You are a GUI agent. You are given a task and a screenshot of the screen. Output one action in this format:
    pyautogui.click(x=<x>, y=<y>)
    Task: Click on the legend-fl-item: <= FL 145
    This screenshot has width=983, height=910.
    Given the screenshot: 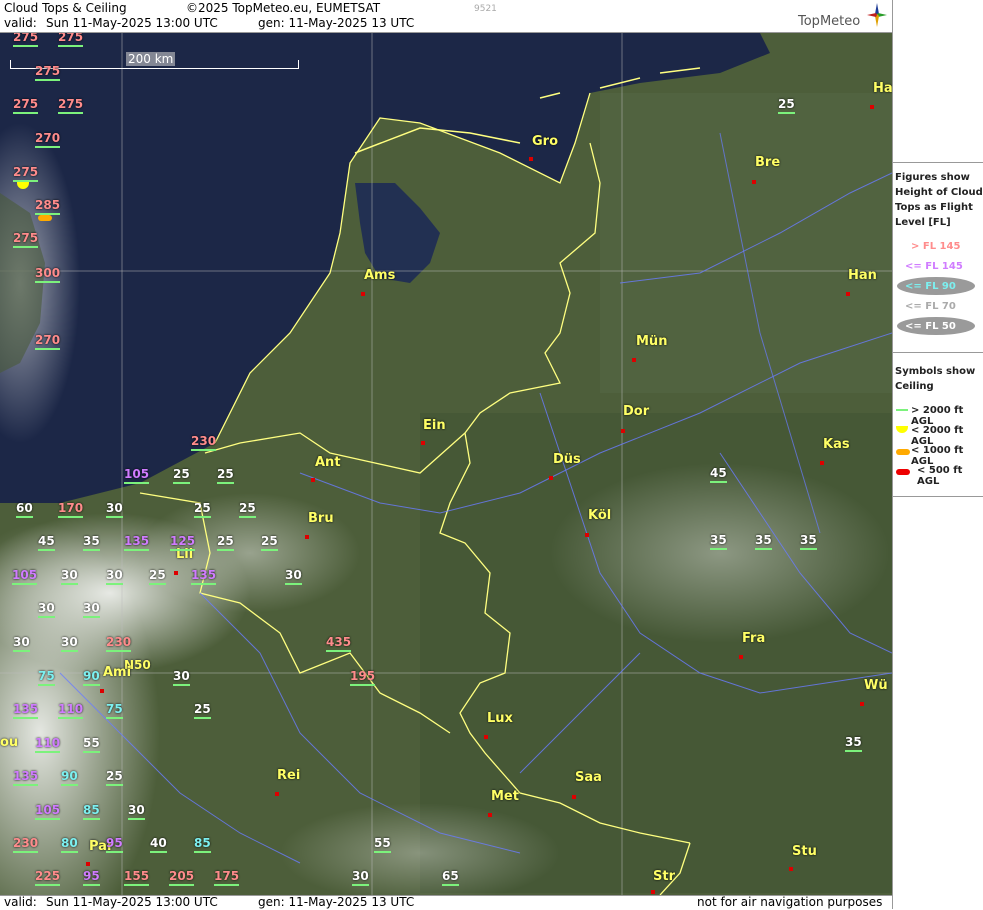 What is the action you would take?
    pyautogui.click(x=934, y=266)
    